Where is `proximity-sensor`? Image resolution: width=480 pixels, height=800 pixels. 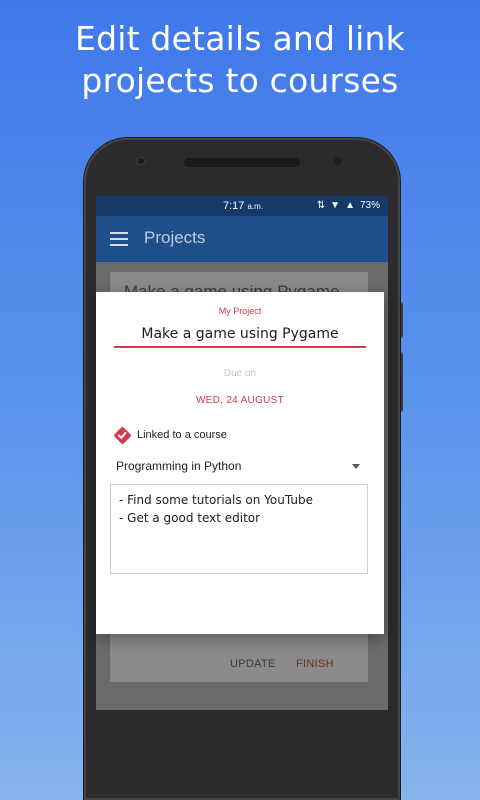
proximity-sensor is located at coordinates (338, 161).